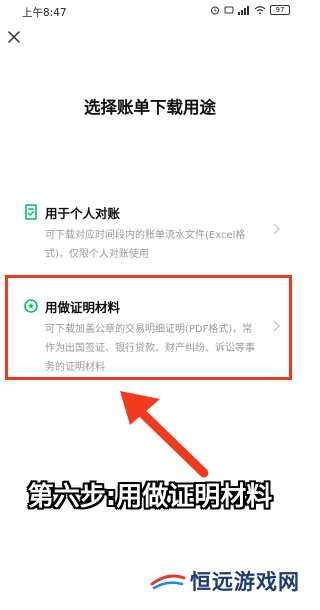 This screenshot has width=320, height=610. I want to click on site-logo-icon, so click(168, 582).